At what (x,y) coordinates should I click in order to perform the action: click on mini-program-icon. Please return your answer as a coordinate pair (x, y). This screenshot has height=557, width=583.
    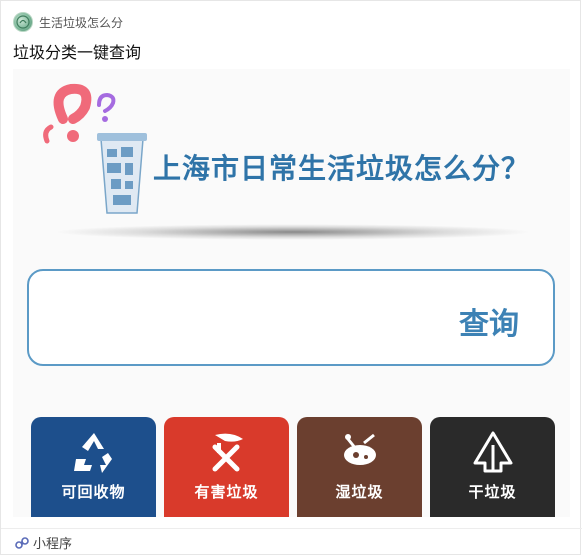
    Looking at the image, I should click on (22, 542).